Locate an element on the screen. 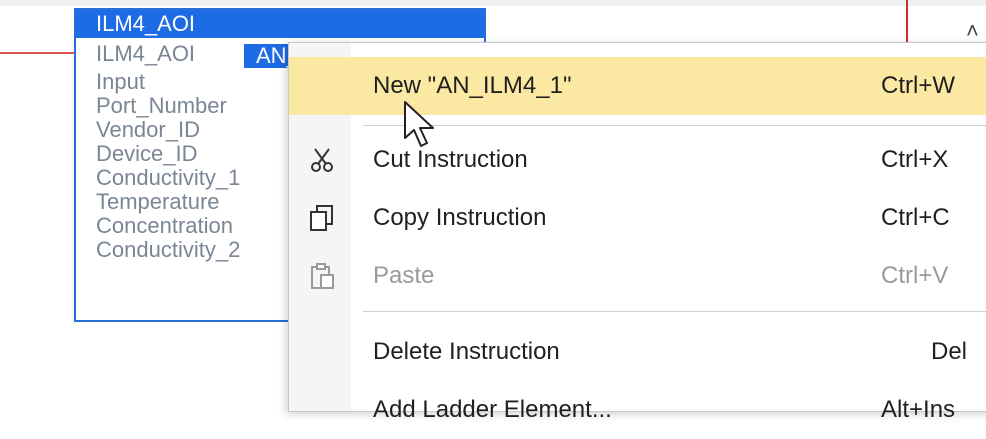  menu-item-delete-shortcut: Del is located at coordinates (949, 351).